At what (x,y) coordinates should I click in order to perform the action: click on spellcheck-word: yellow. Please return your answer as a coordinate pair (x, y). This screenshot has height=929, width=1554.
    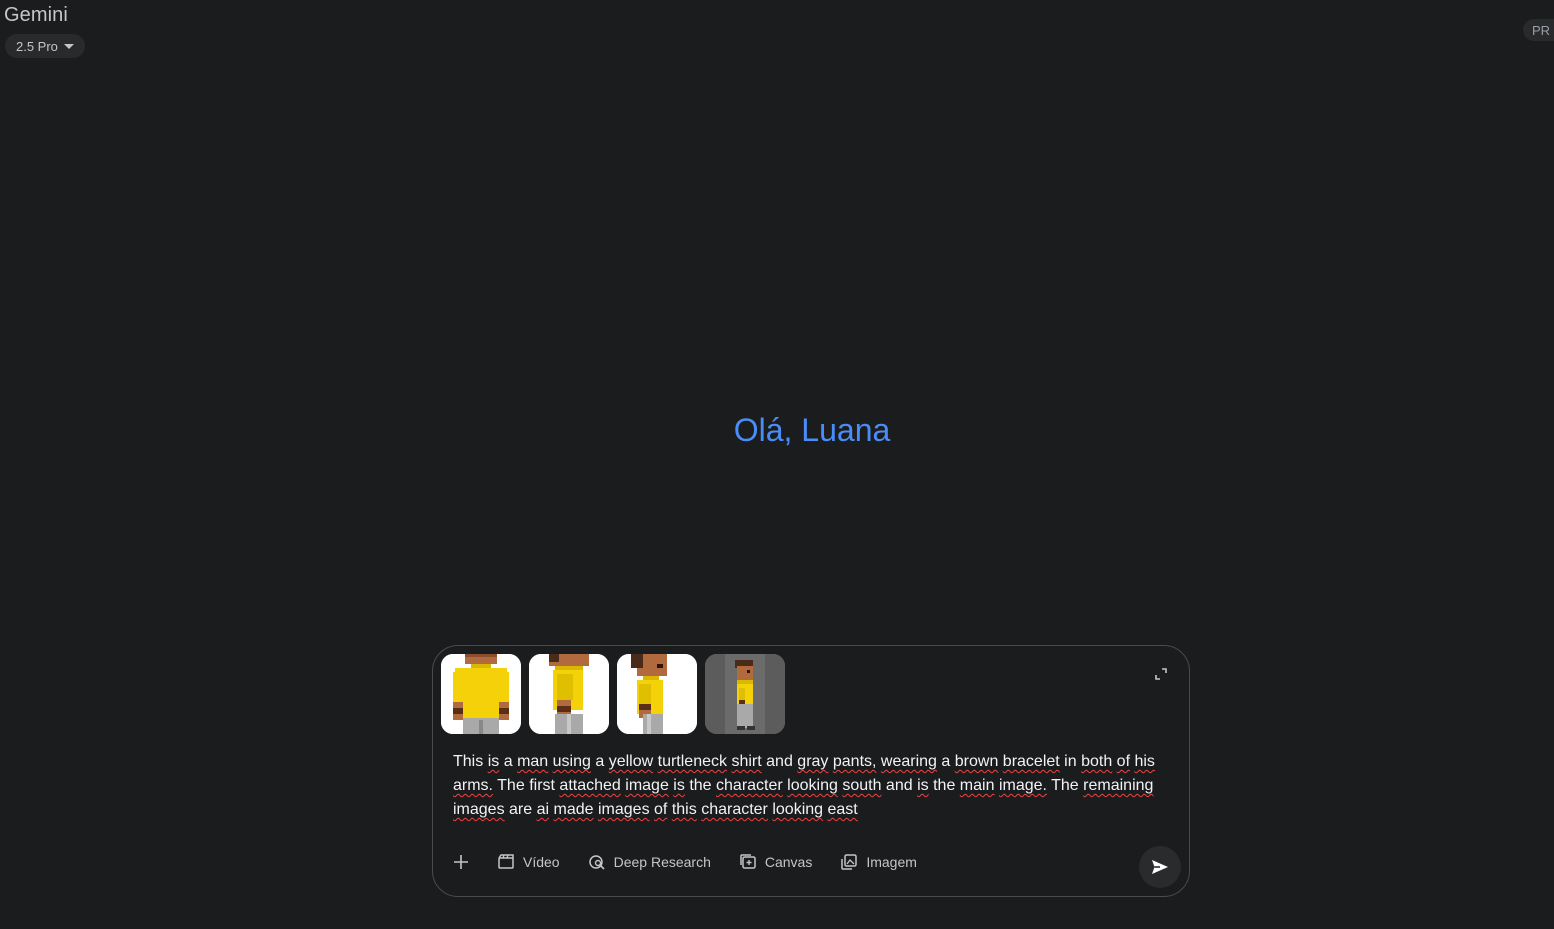
    Looking at the image, I should click on (631, 761).